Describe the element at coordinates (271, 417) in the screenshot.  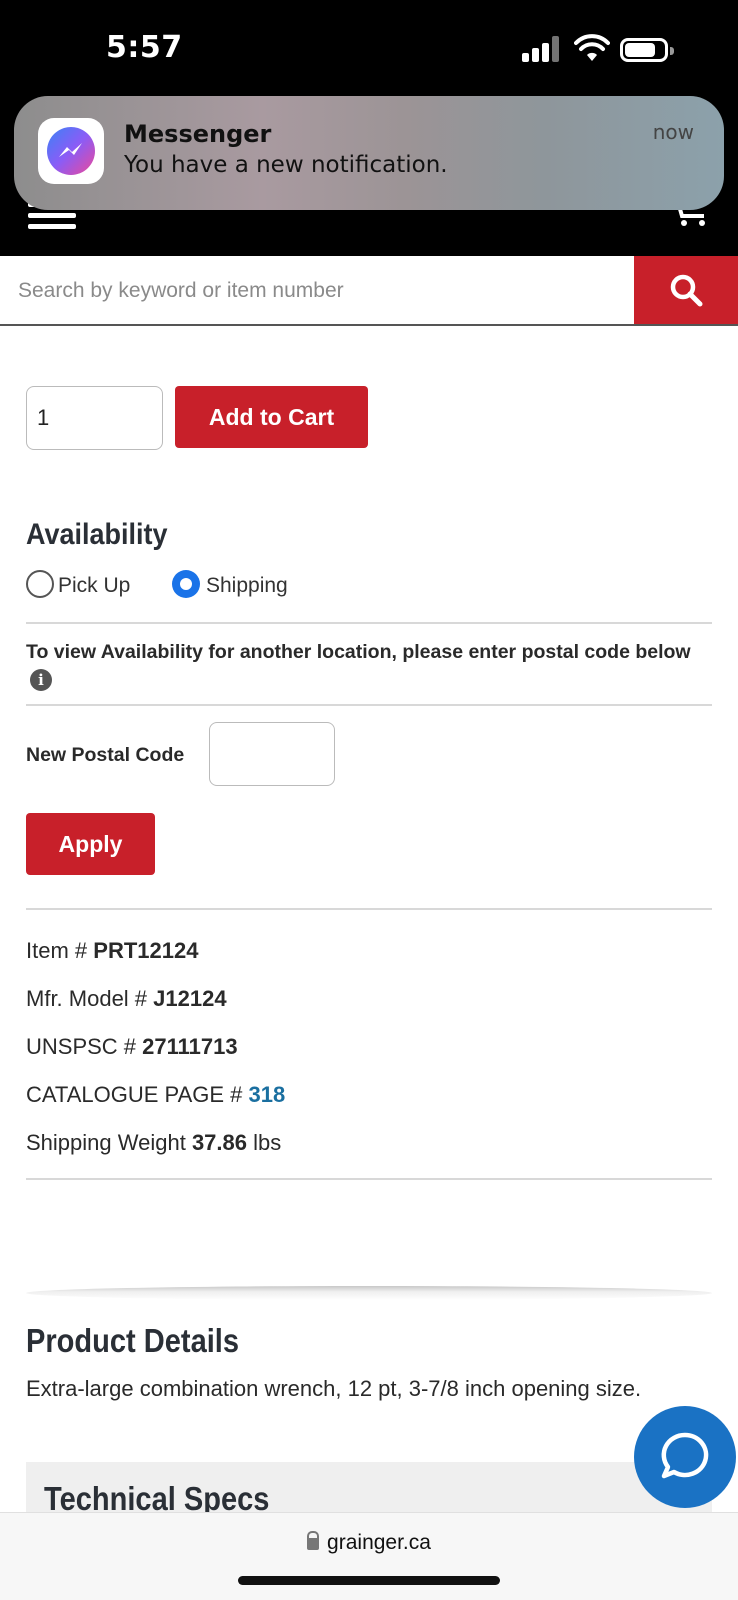
I see `add-to-cart-button: Add to Cart` at that location.